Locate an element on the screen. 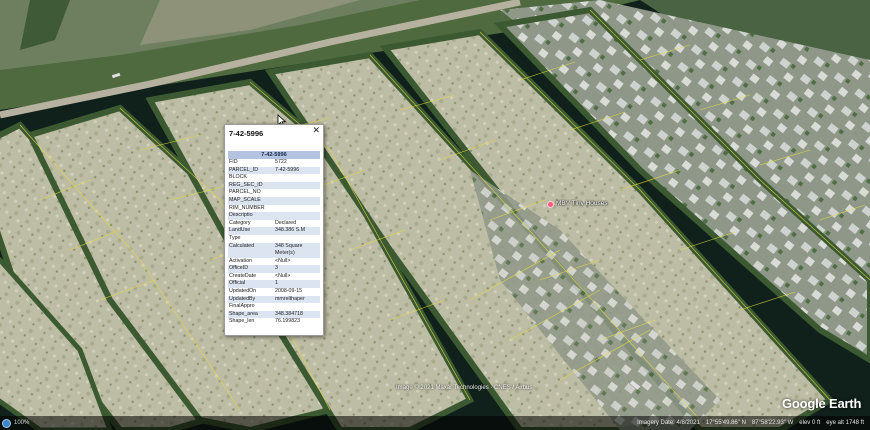 This screenshot has height=430, width=870. attribute-row: OfficeID 3 is located at coordinates (274, 269).